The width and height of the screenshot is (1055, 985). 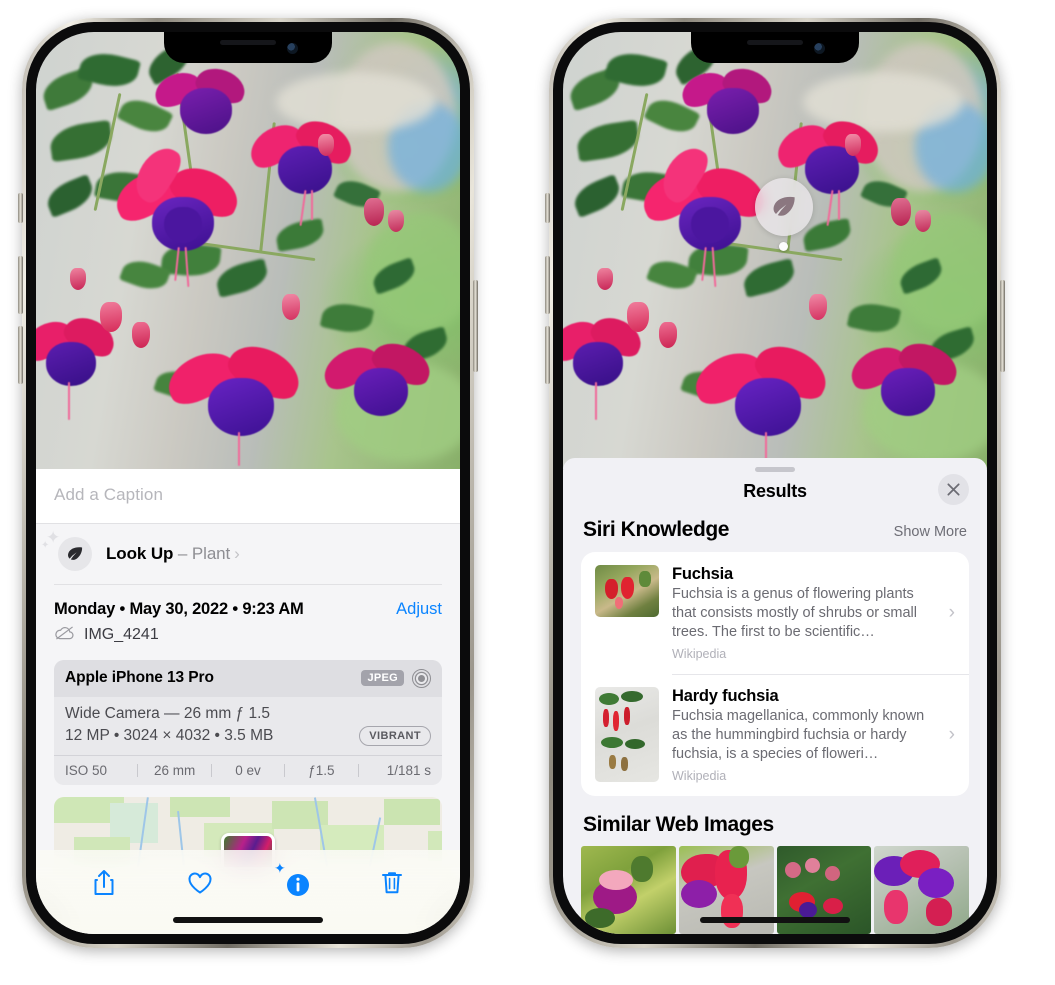 I want to click on close-icon, so click(x=953, y=489).